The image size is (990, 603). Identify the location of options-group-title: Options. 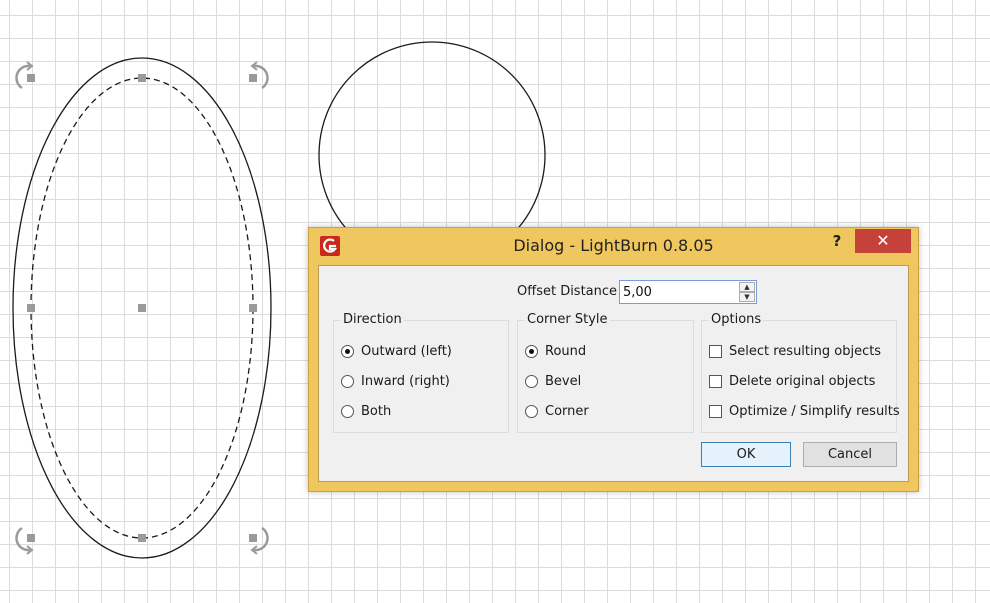
(736, 319).